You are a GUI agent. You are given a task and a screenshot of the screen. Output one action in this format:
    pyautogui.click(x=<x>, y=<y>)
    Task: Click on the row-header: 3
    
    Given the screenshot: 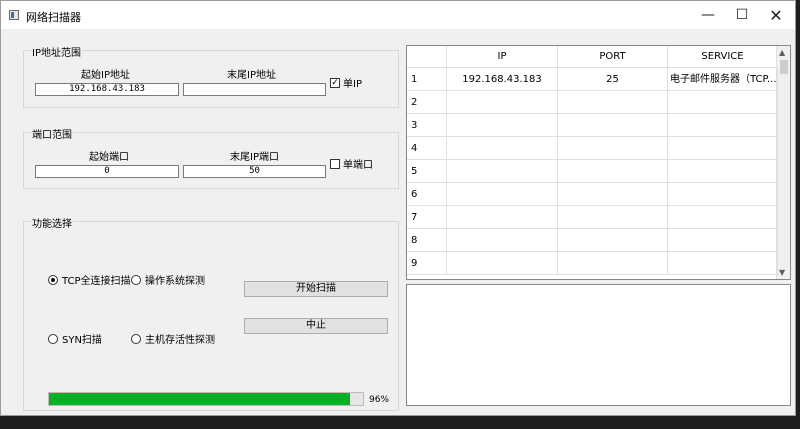 What is the action you would take?
    pyautogui.click(x=427, y=125)
    